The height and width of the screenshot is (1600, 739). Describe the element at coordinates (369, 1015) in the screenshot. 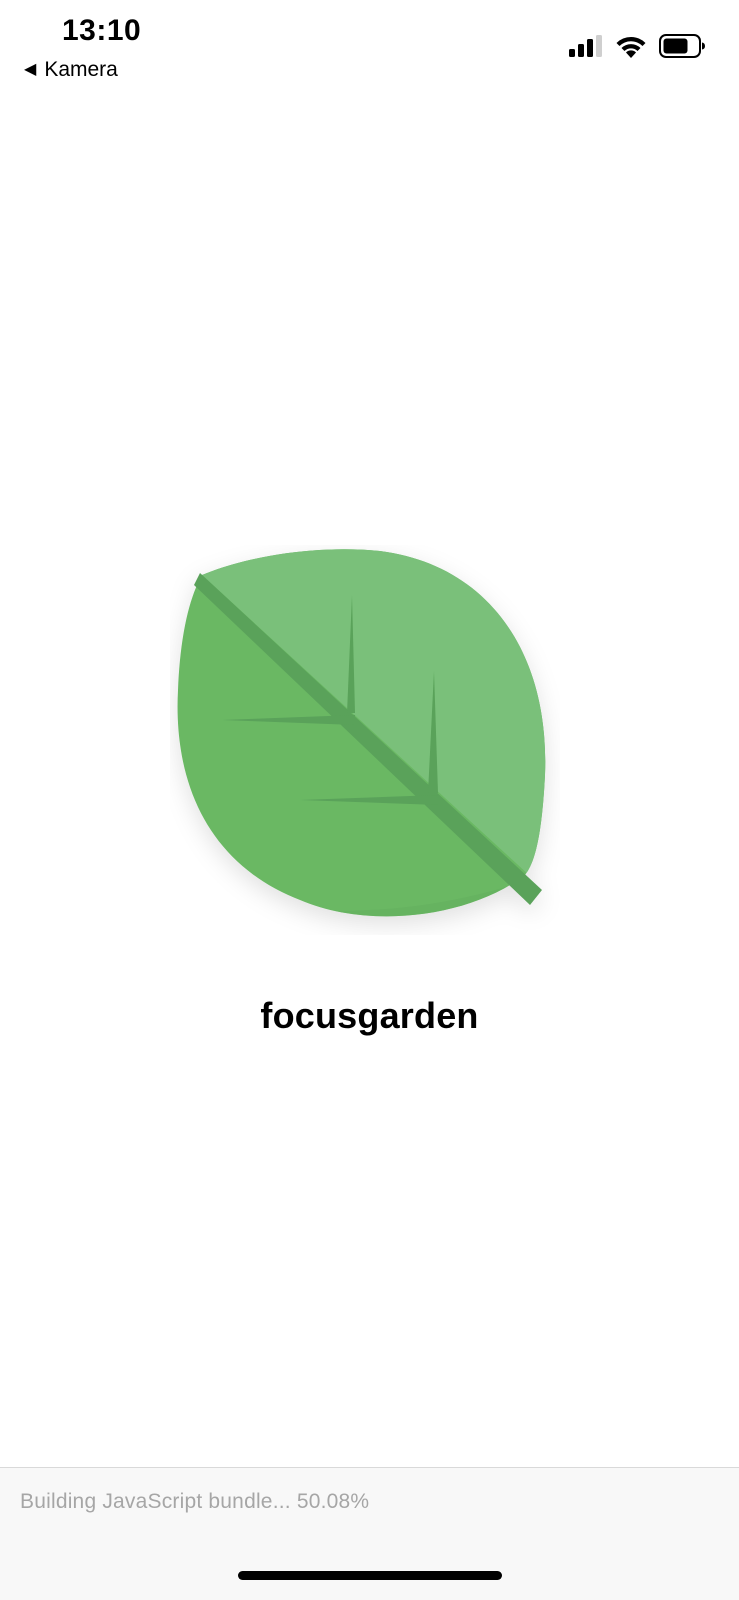

I see `app-name: focusgarden` at that location.